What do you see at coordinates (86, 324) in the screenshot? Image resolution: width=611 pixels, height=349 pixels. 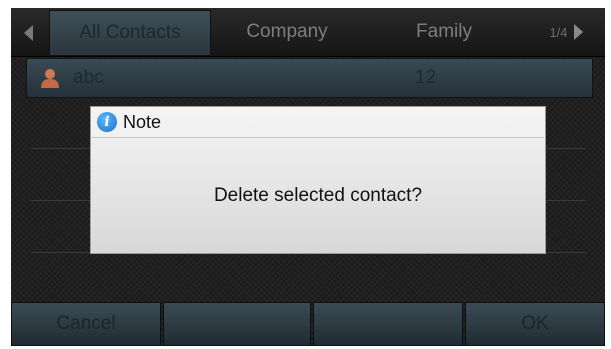 I see `cancel-button: Cancel` at bounding box center [86, 324].